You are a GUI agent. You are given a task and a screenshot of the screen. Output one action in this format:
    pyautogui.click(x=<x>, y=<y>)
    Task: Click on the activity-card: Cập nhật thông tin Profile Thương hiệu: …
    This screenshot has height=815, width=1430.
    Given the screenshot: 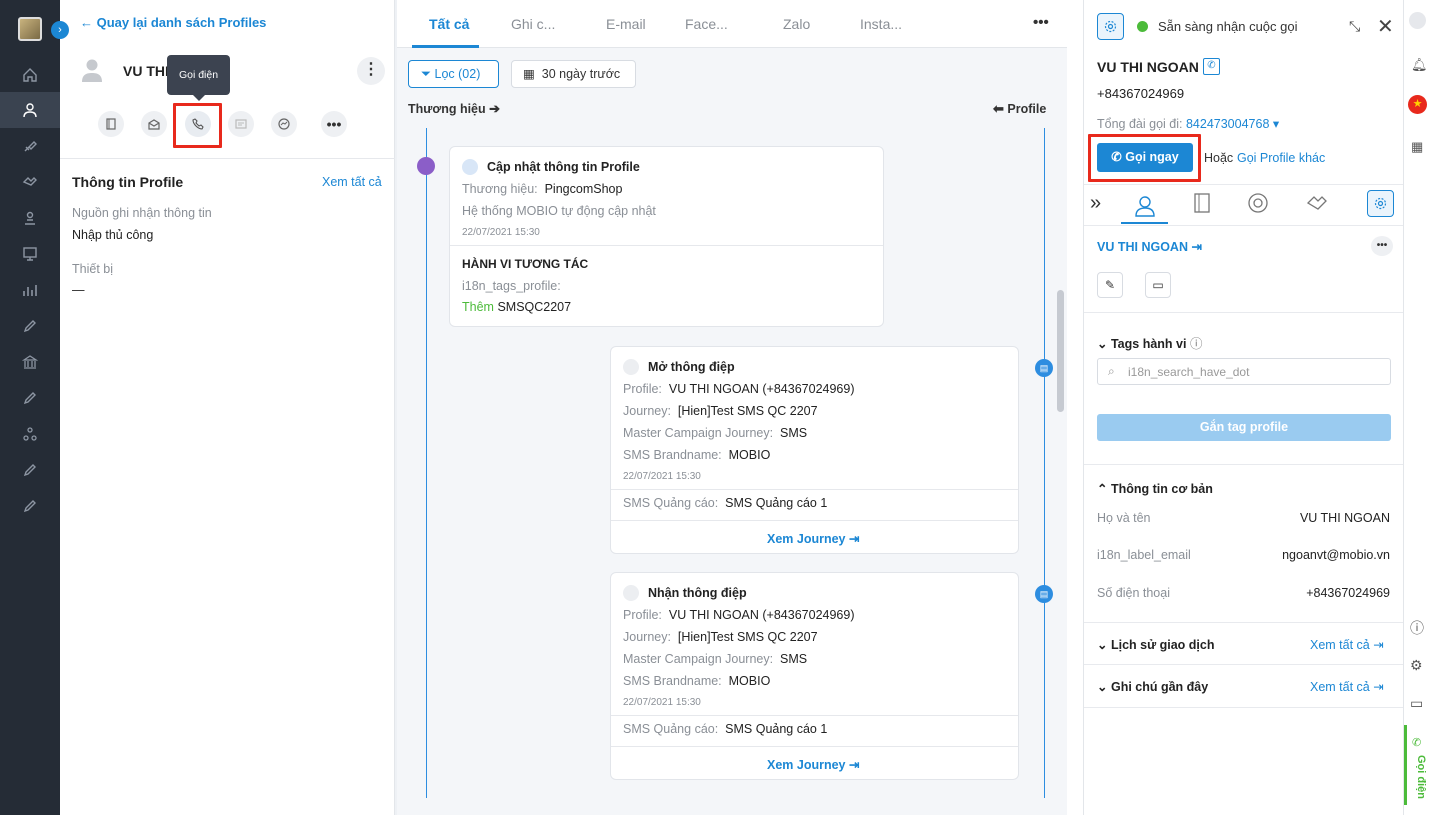 What is the action you would take?
    pyautogui.click(x=666, y=236)
    